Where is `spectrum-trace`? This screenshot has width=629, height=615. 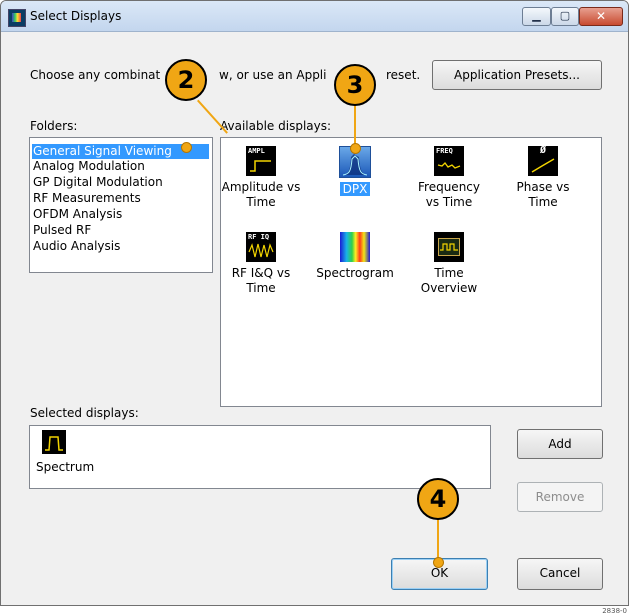
spectrum-trace is located at coordinates (54, 443).